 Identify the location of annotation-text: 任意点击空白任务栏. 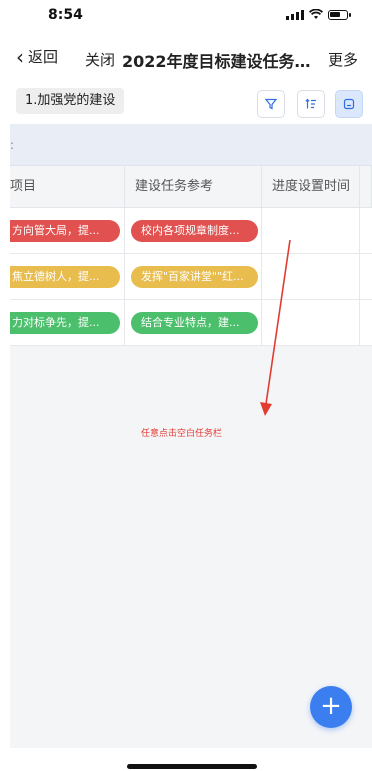
(182, 434).